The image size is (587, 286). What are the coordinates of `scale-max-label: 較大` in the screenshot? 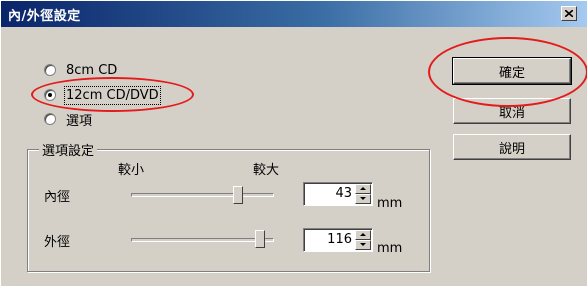 It's located at (266, 170).